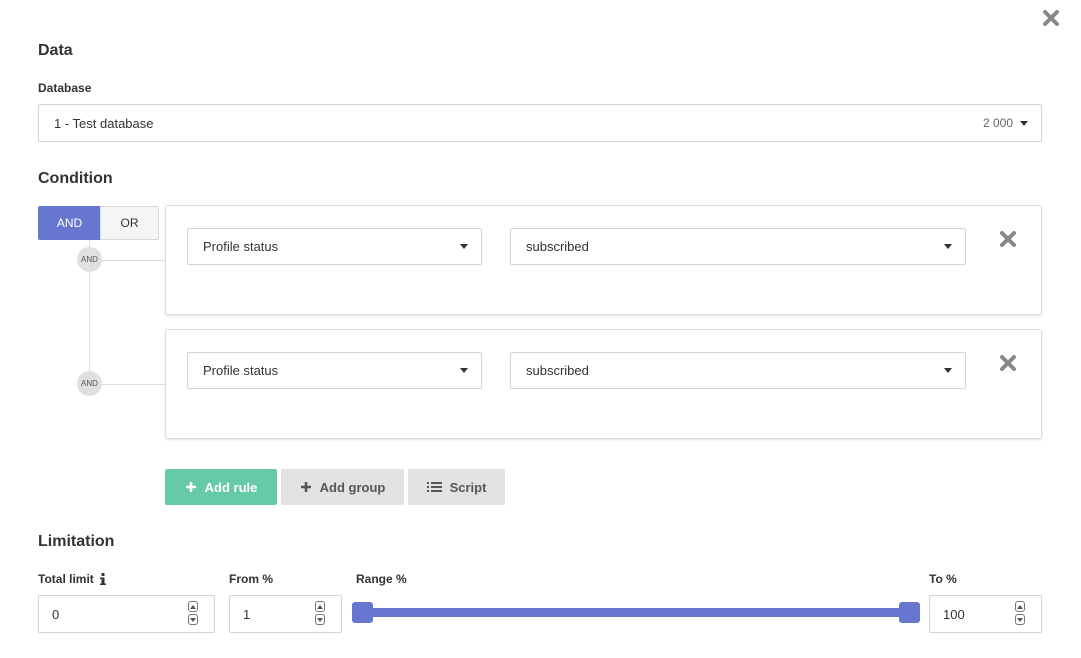  What do you see at coordinates (76, 541) in the screenshot?
I see `limitation-section-title: Limitation` at bounding box center [76, 541].